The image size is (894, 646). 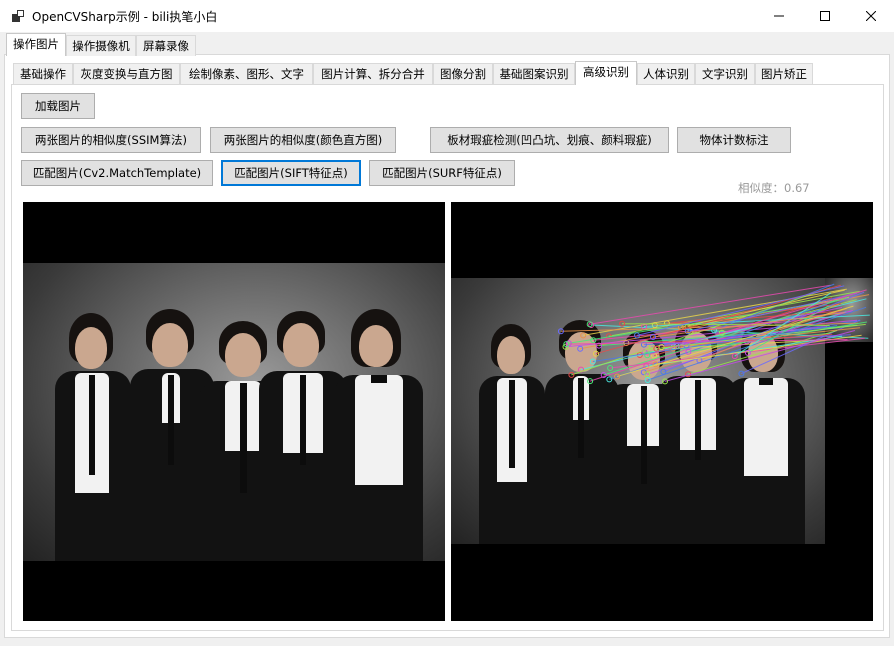 I want to click on app-icon, so click(x=18, y=16).